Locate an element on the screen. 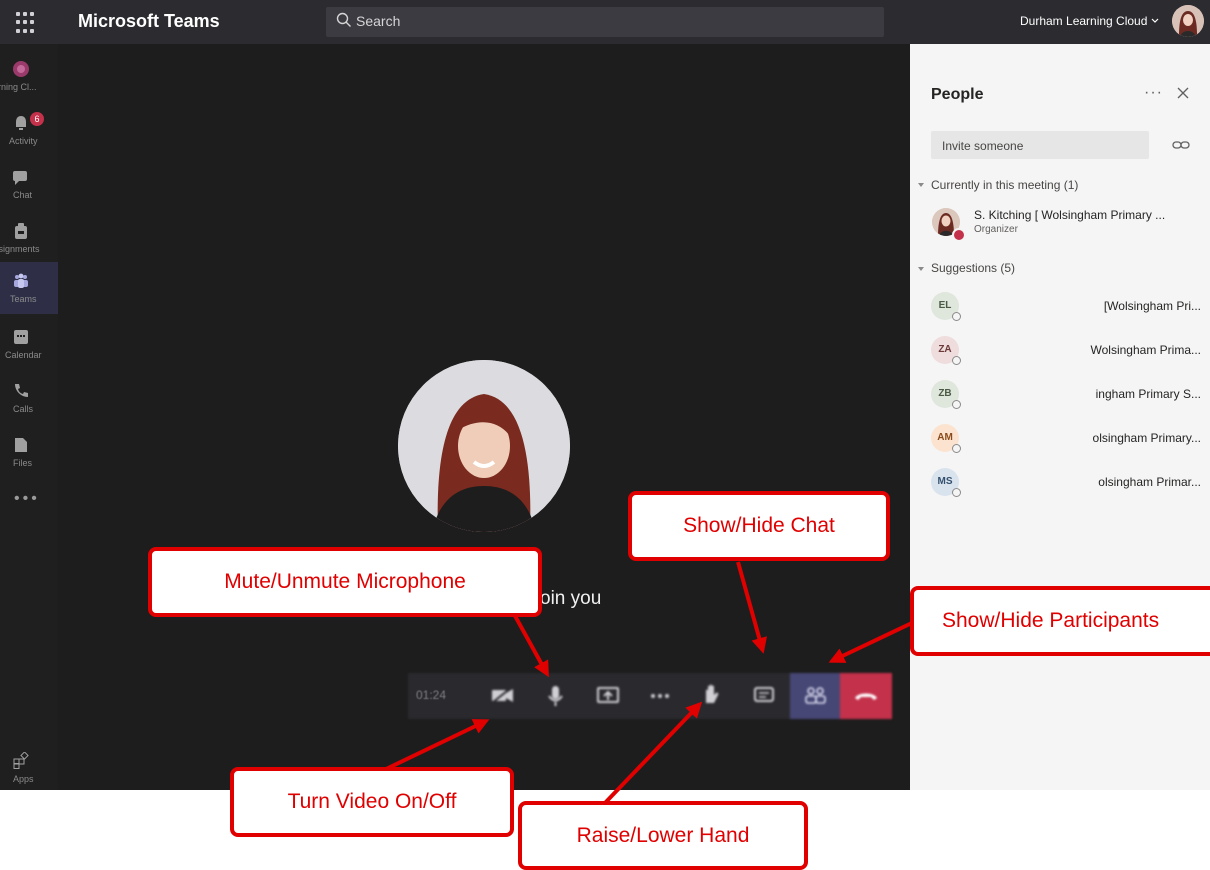 The width and height of the screenshot is (1210, 870). organizer-video-avatar is located at coordinates (484, 446).